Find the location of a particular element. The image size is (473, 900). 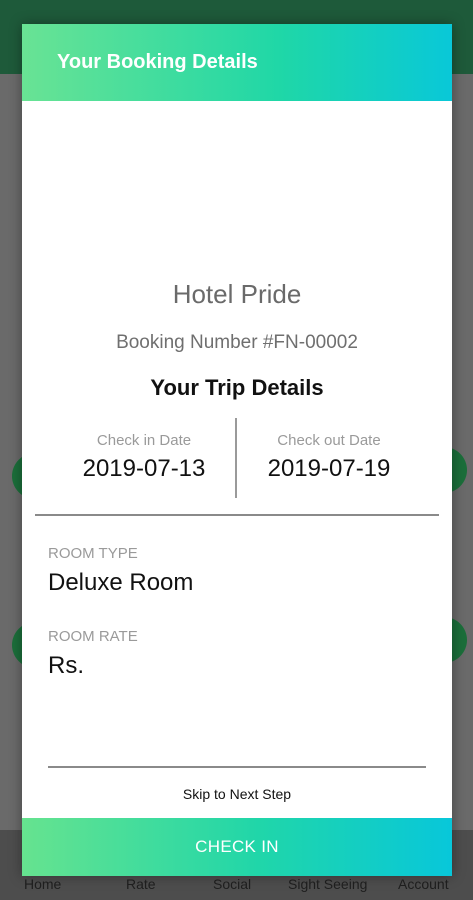

bottom-divider is located at coordinates (237, 767).